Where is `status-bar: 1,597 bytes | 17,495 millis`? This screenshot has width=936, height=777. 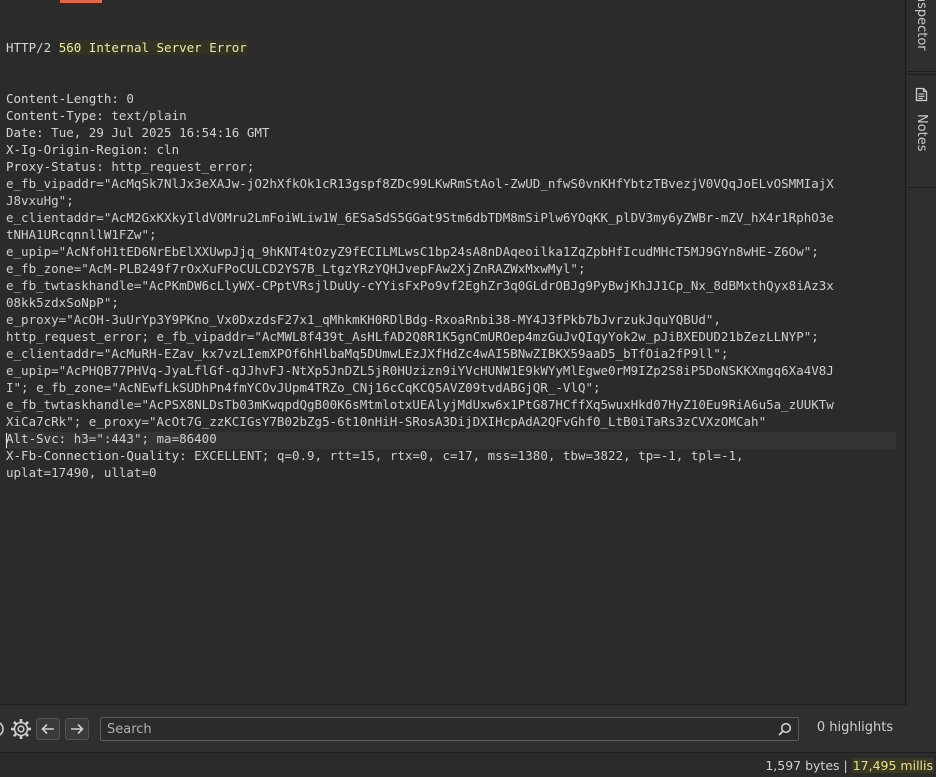
status-bar: 1,597 bytes | 17,495 millis is located at coordinates (468, 764).